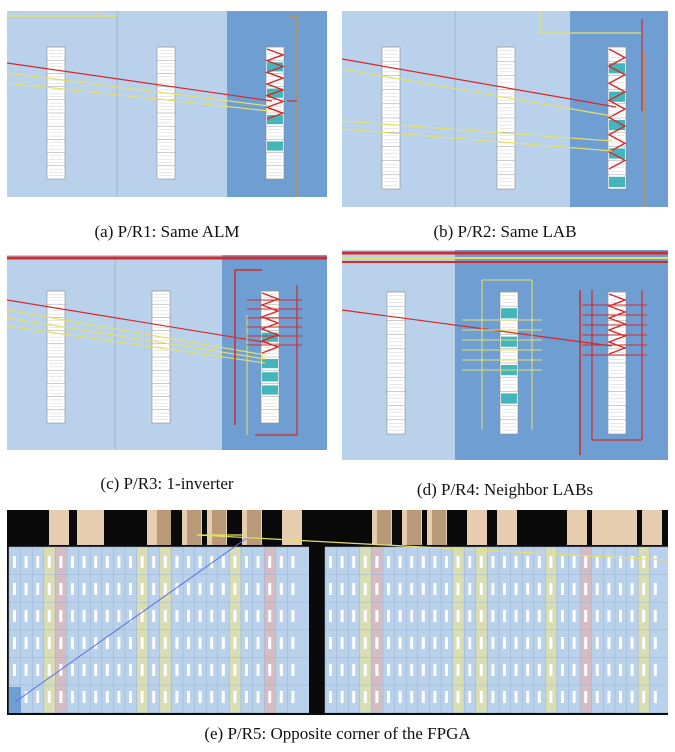 Image resolution: width=675 pixels, height=752 pixels. What do you see at coordinates (15, 700) in the screenshot?
I see `source-tile` at bounding box center [15, 700].